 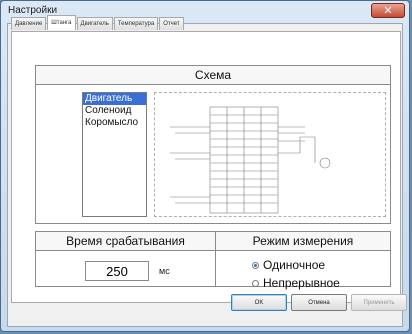 I want to click on list-item-engine: Двигатель, so click(x=114, y=99).